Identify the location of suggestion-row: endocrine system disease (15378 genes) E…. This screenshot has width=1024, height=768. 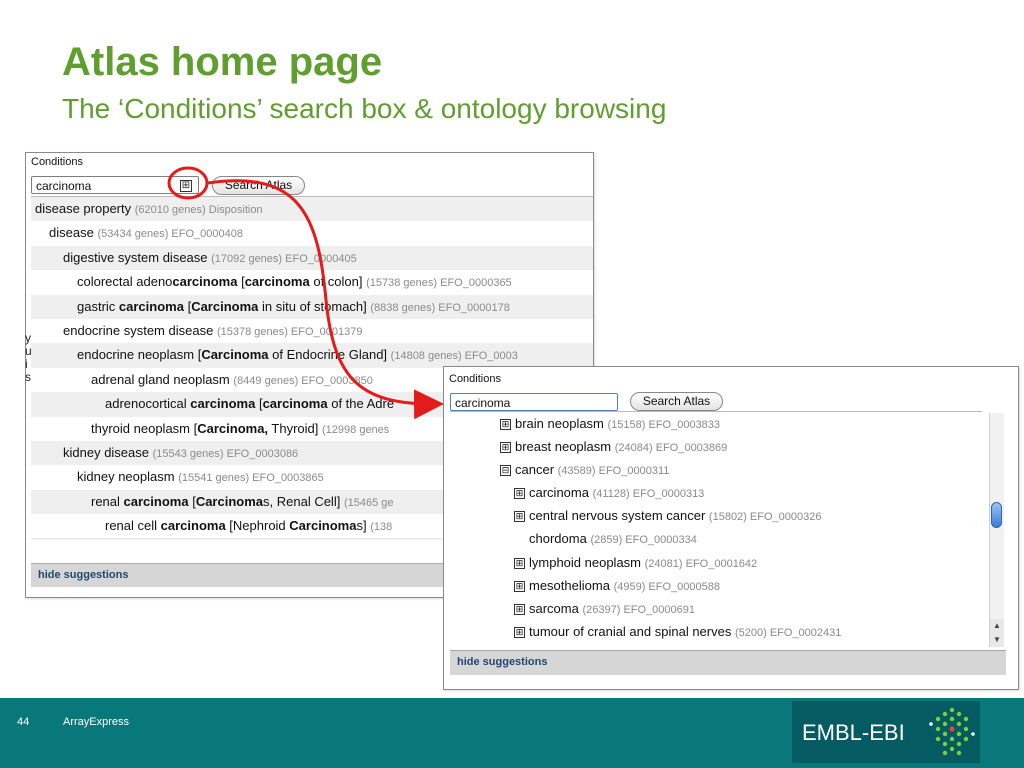
(312, 331).